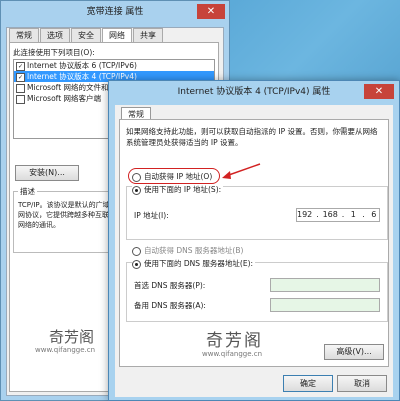  What do you see at coordinates (353, 215) in the screenshot?
I see `ip-octet: 1` at bounding box center [353, 215].